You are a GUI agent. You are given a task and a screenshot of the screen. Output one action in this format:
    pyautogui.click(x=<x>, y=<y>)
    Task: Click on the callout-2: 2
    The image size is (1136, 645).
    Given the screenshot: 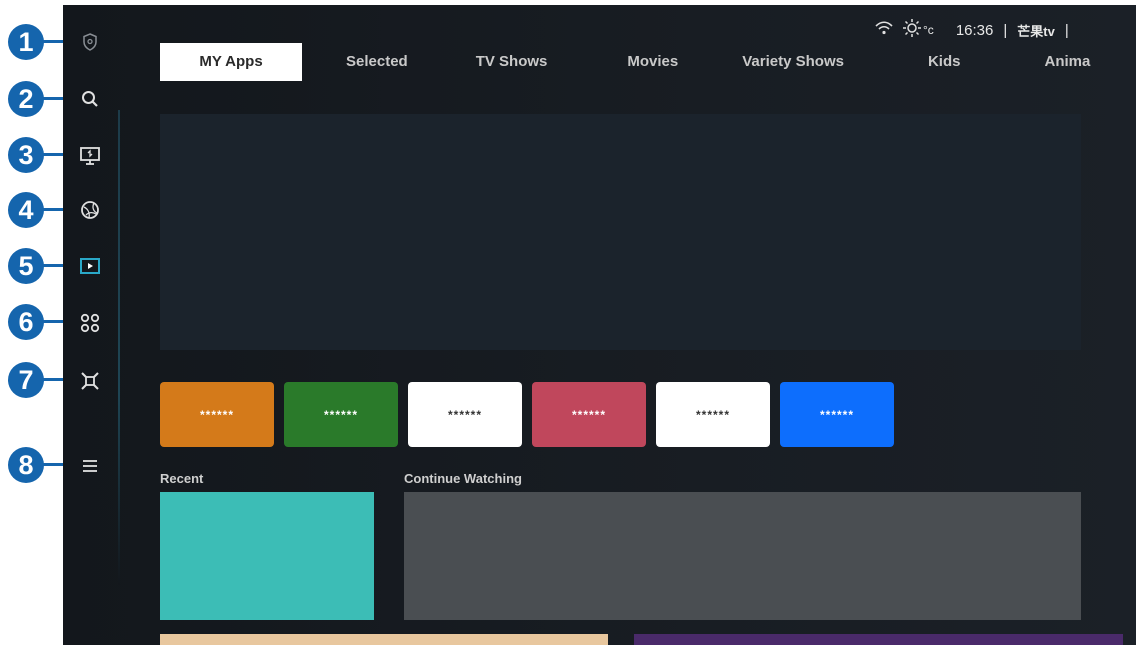 What is the action you would take?
    pyautogui.click(x=40, y=99)
    